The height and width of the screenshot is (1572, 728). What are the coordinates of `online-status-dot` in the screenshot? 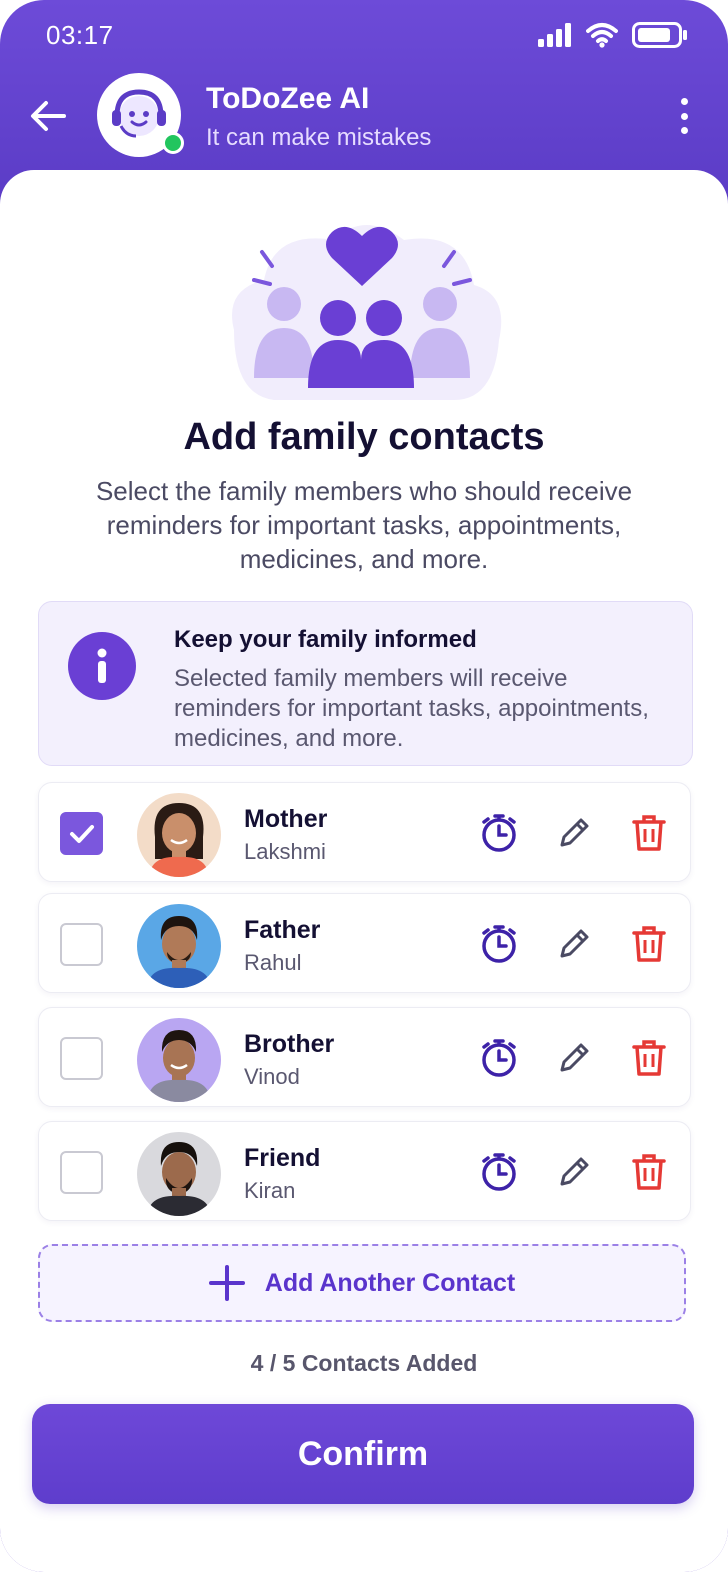 It's located at (173, 143).